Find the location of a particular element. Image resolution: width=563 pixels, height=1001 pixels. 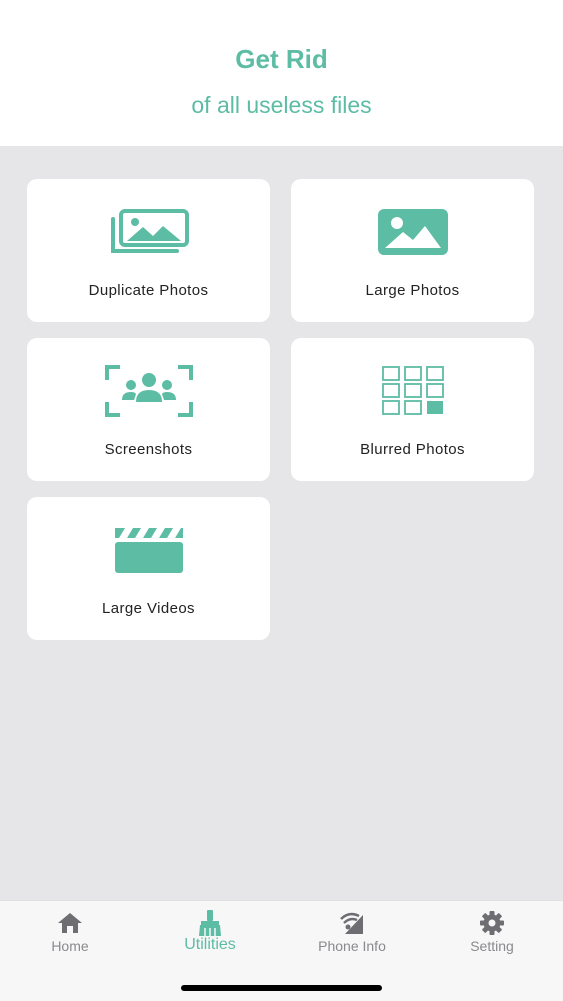

signal-icon is located at coordinates (352, 923).